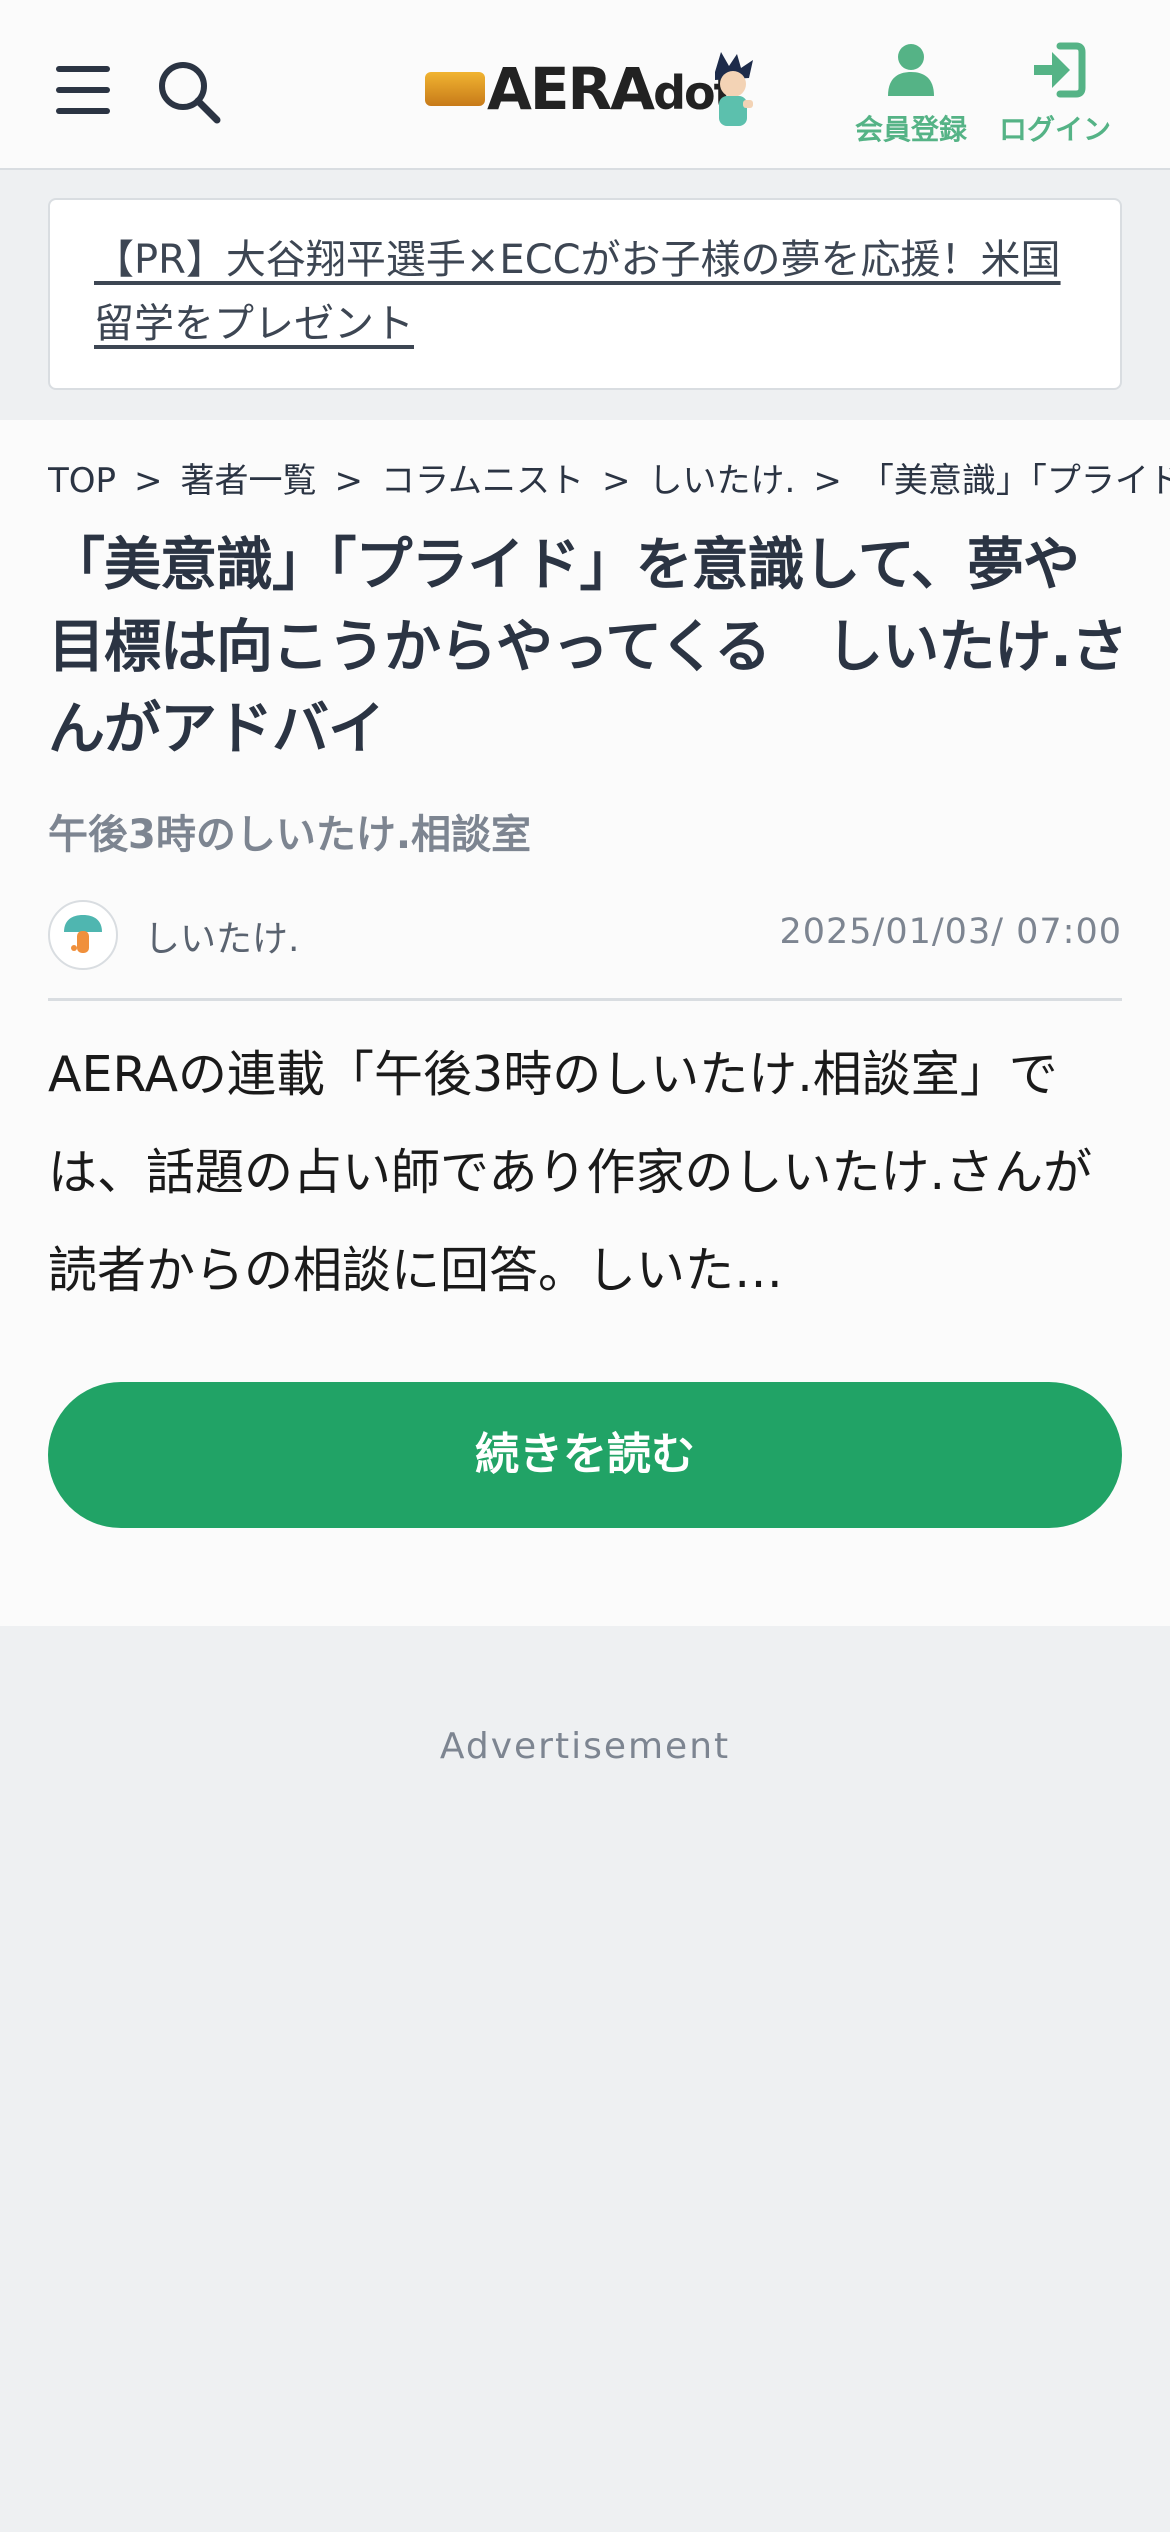  I want to click on breadcrumb-authors: 著者一覧, so click(249, 481).